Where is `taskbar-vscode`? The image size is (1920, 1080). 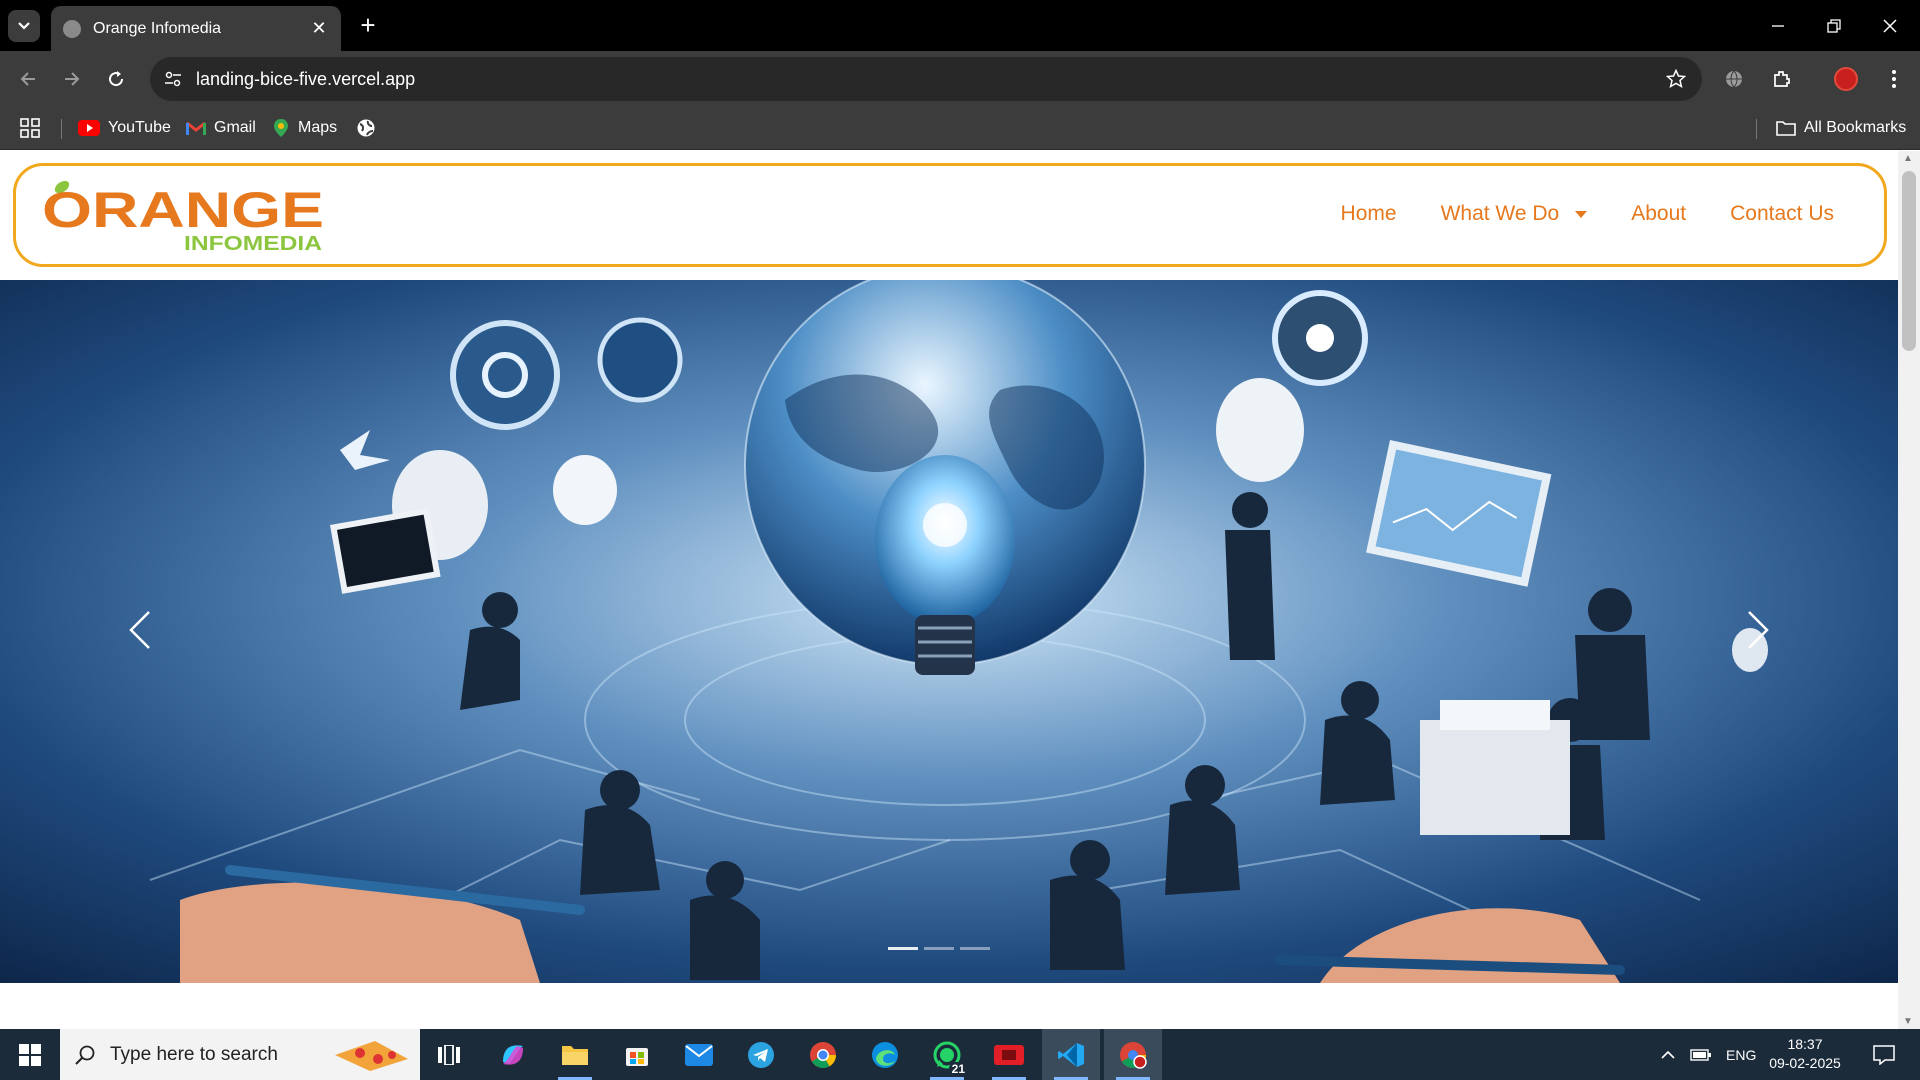
taskbar-vscode is located at coordinates (1071, 1054).